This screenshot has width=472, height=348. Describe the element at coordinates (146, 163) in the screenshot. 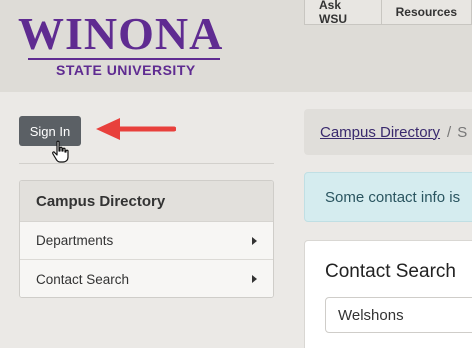

I see `sidebar-divider` at that location.